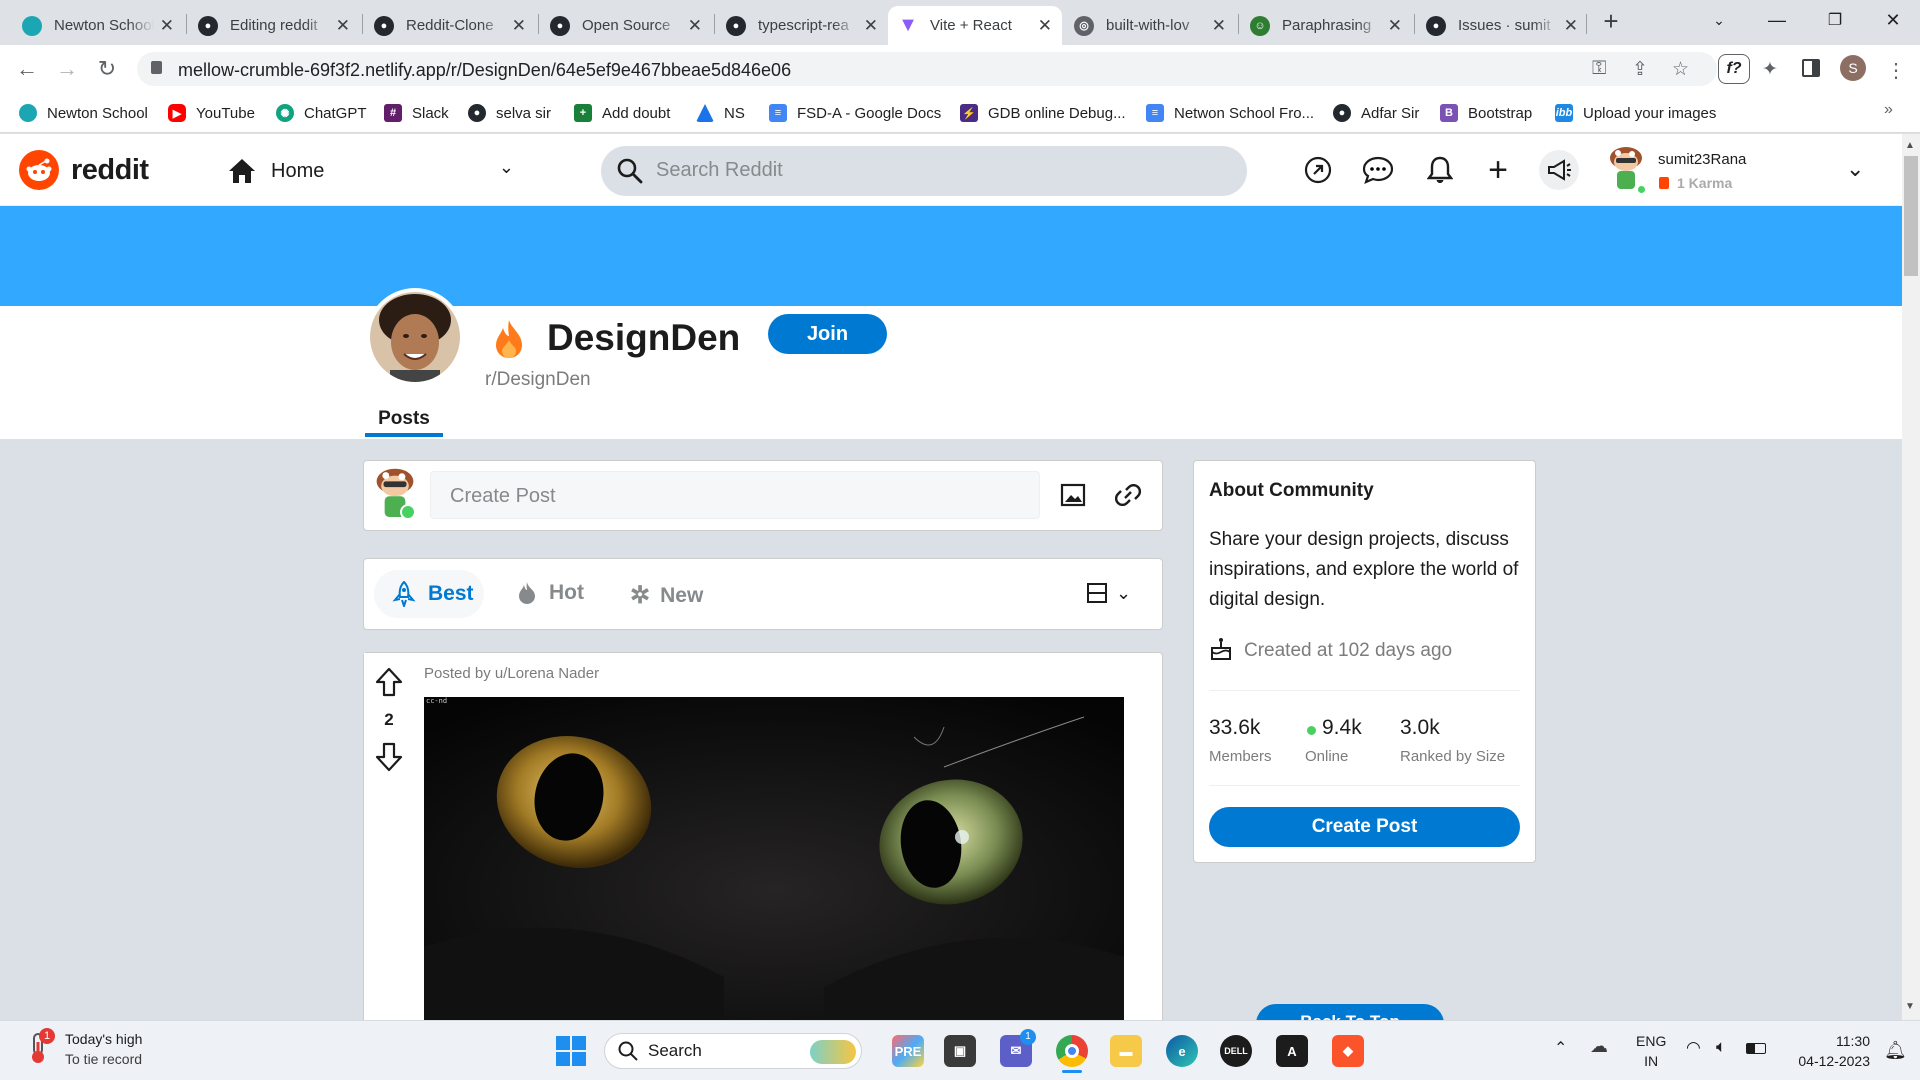 The width and height of the screenshot is (1920, 1080). Describe the element at coordinates (1895, 1050) in the screenshot. I see `notification-bell-icon: 🔔︎` at that location.